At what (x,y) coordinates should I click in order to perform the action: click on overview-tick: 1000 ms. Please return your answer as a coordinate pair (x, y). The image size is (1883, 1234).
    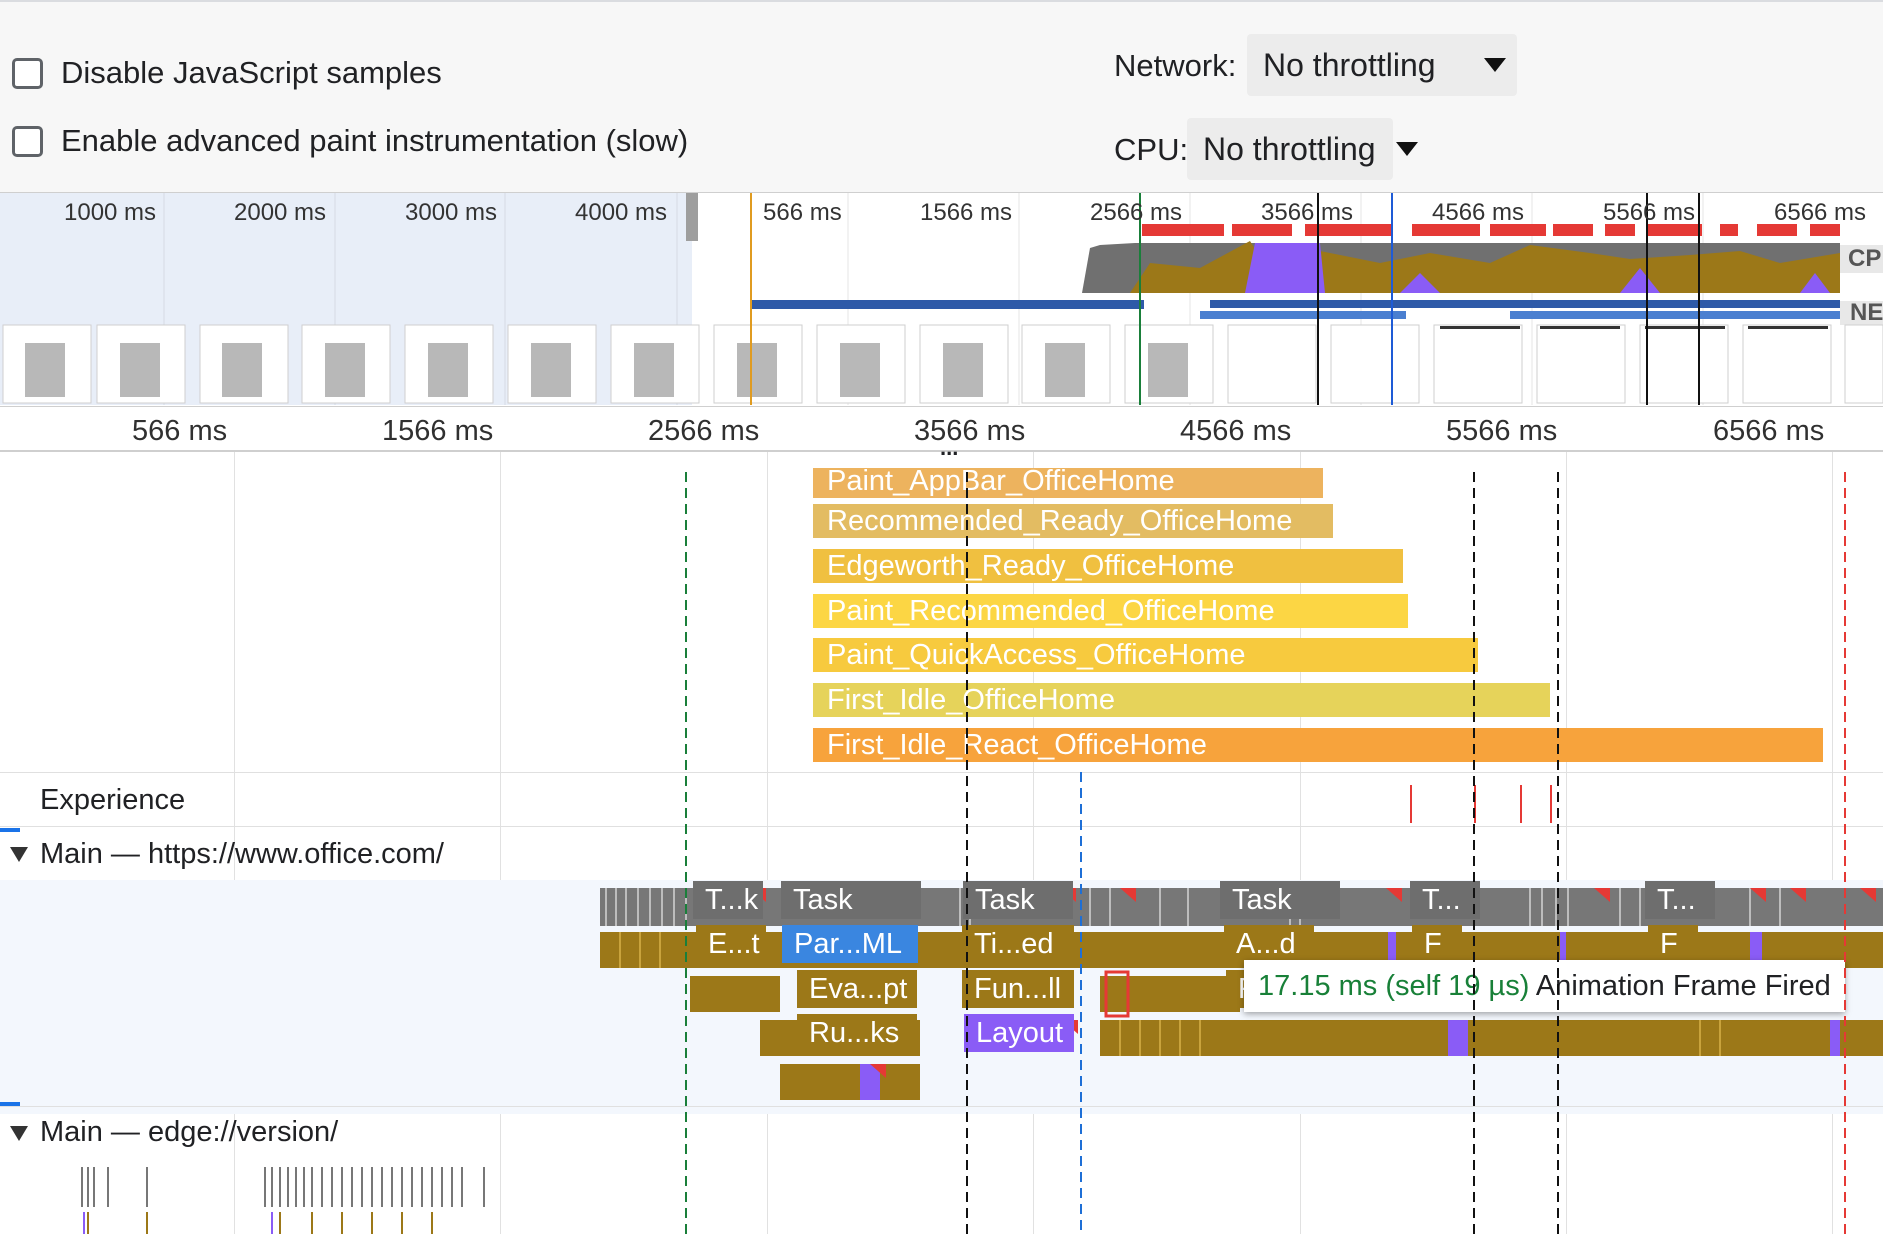
    Looking at the image, I should click on (110, 212).